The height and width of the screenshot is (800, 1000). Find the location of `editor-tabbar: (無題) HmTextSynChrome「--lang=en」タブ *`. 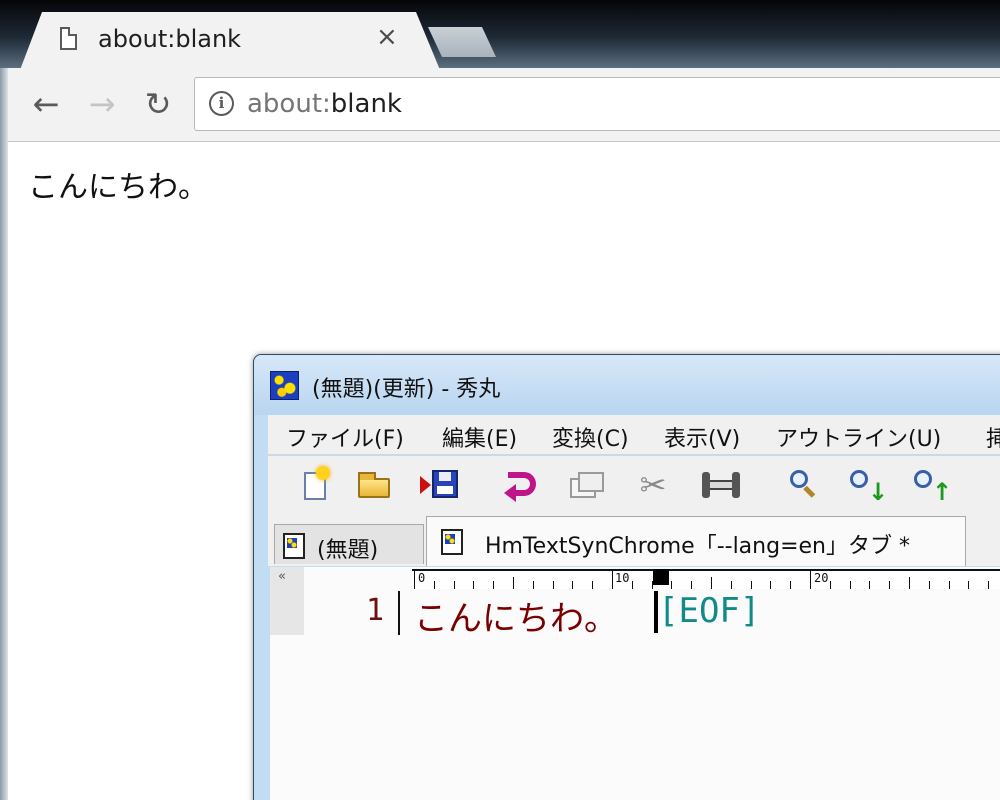

editor-tabbar: (無題) HmTextSynChrome「--lang=en」タブ * is located at coordinates (634, 541).